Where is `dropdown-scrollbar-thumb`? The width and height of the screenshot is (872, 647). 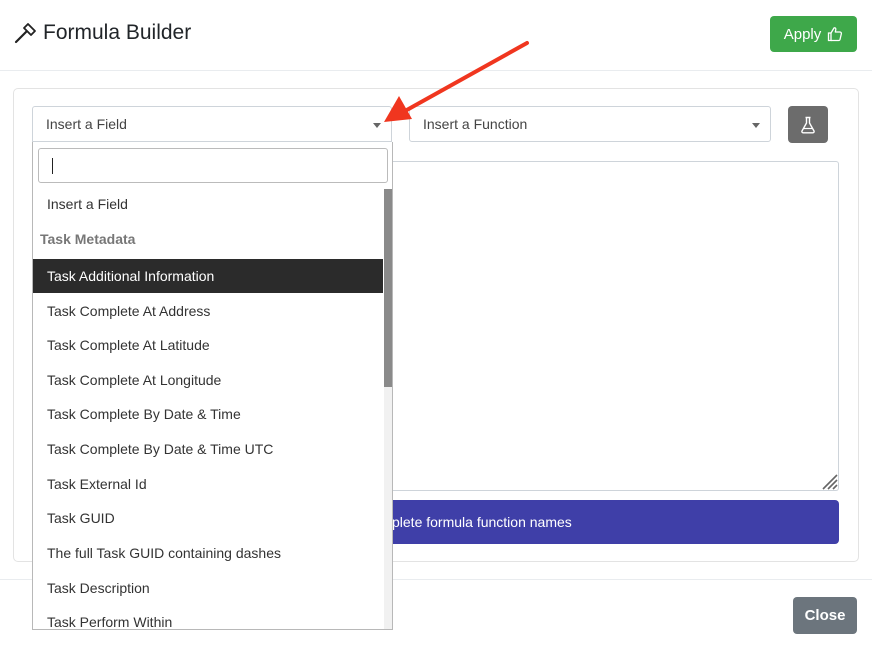
dropdown-scrollbar-thumb is located at coordinates (388, 288).